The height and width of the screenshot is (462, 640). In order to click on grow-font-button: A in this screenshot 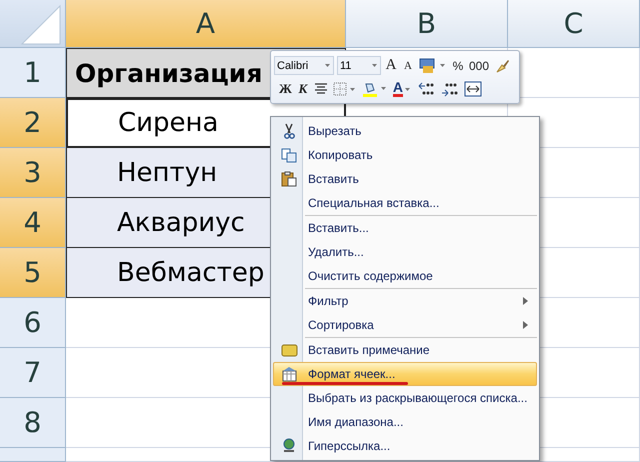, I will do `click(391, 65)`.